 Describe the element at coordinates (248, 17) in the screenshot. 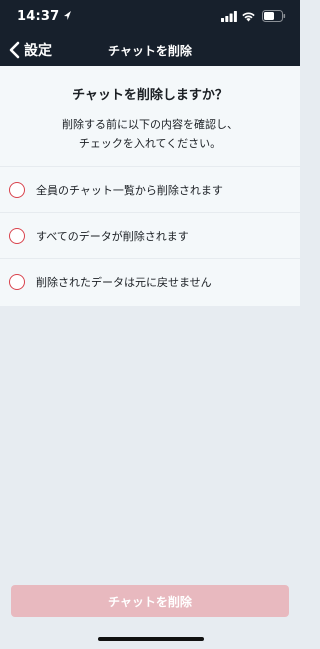

I see `wifi-icon` at that location.